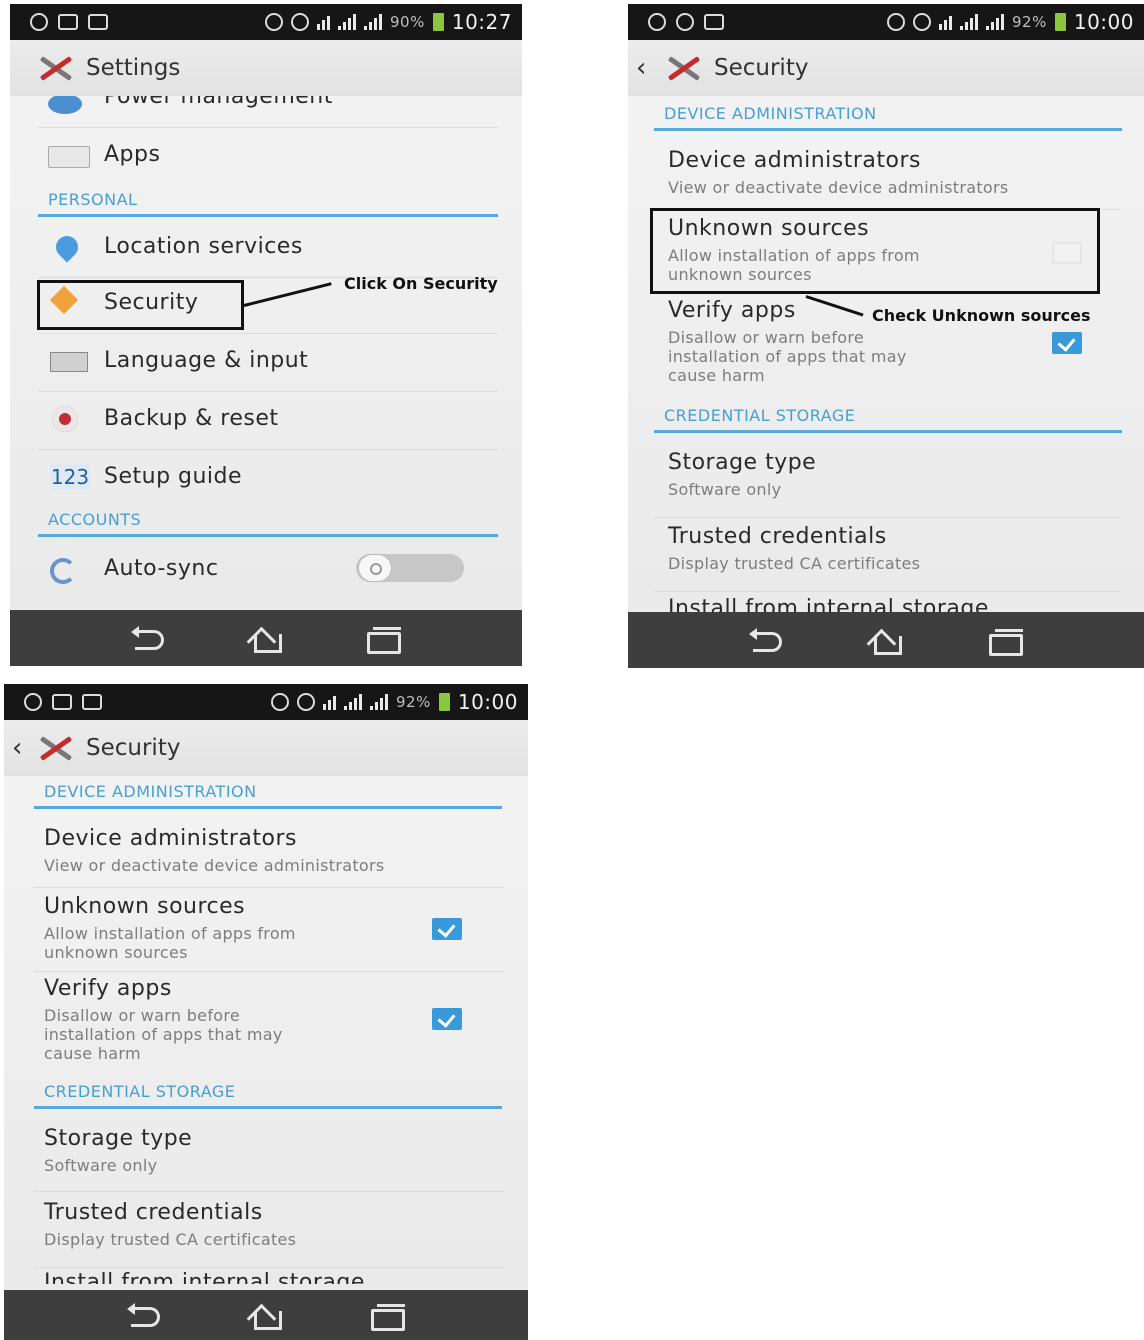 This screenshot has width=1144, height=1340. Describe the element at coordinates (133, 68) in the screenshot. I see `page-title: Settings` at that location.